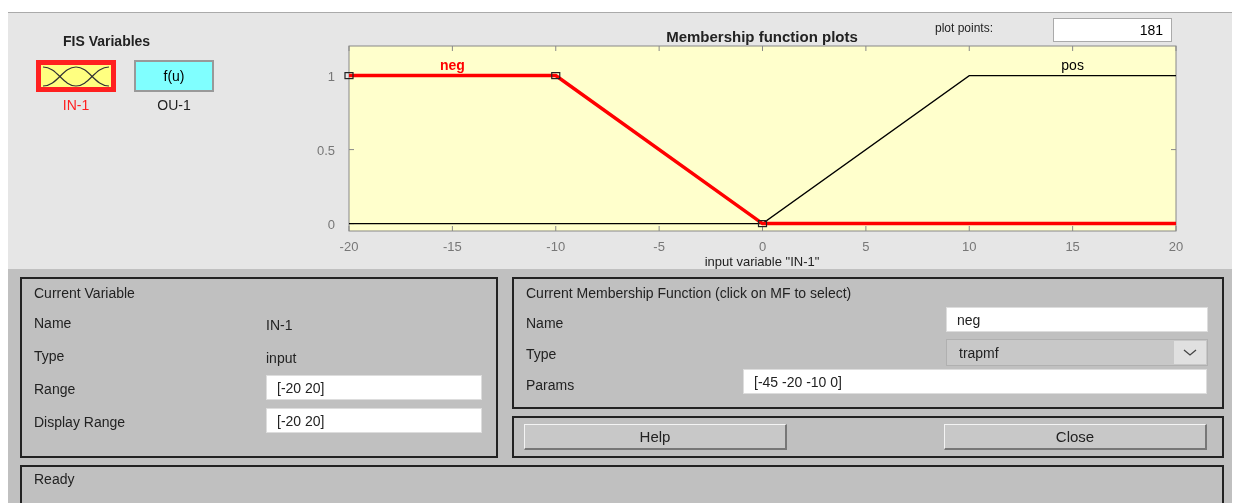 This screenshot has height=503, width=1237. Describe the element at coordinates (969, 246) in the screenshot. I see `x-tick-label: 10` at that location.